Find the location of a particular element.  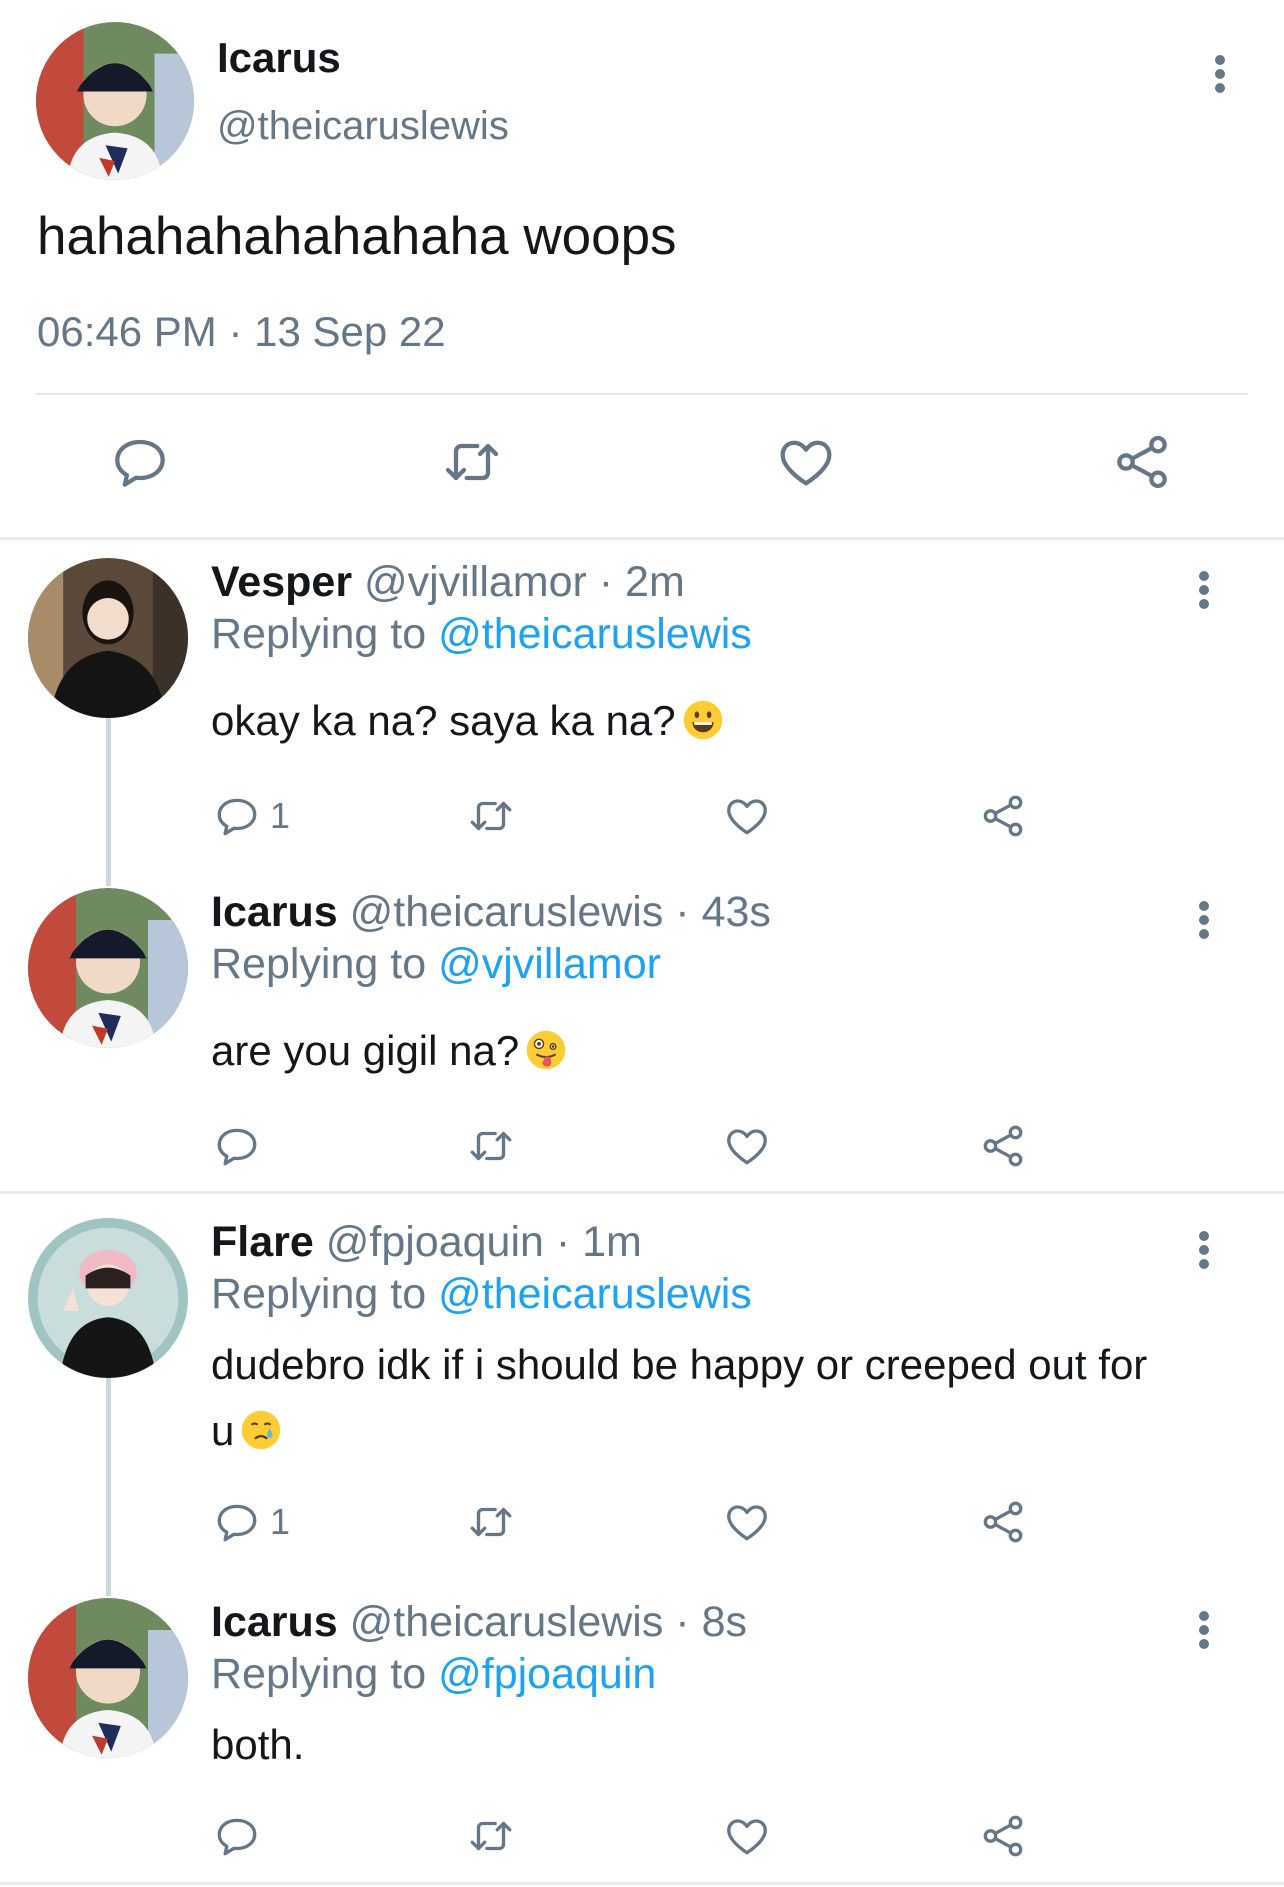

tweet-text: okay ka na? saya ka na? is located at coordinates (711, 721).